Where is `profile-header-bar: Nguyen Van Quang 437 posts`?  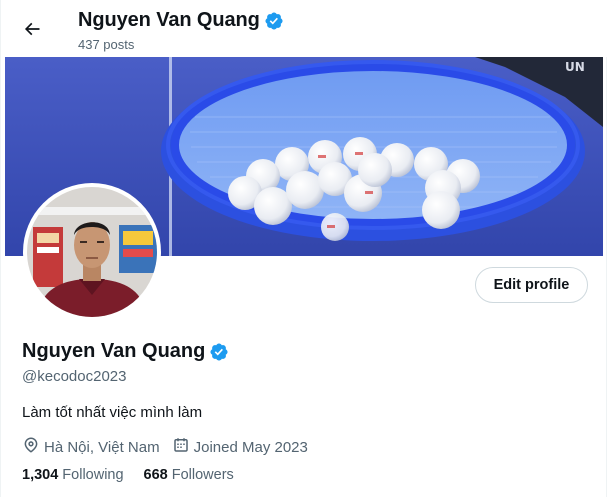 profile-header-bar: Nguyen Van Quang 437 posts is located at coordinates (304, 28).